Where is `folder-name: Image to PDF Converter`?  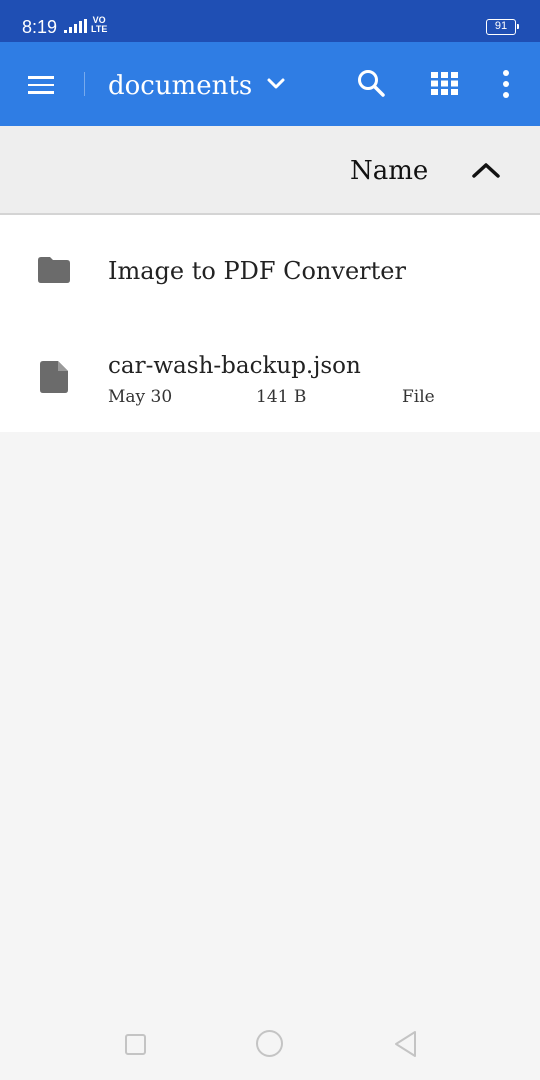 folder-name: Image to PDF Converter is located at coordinates (257, 271).